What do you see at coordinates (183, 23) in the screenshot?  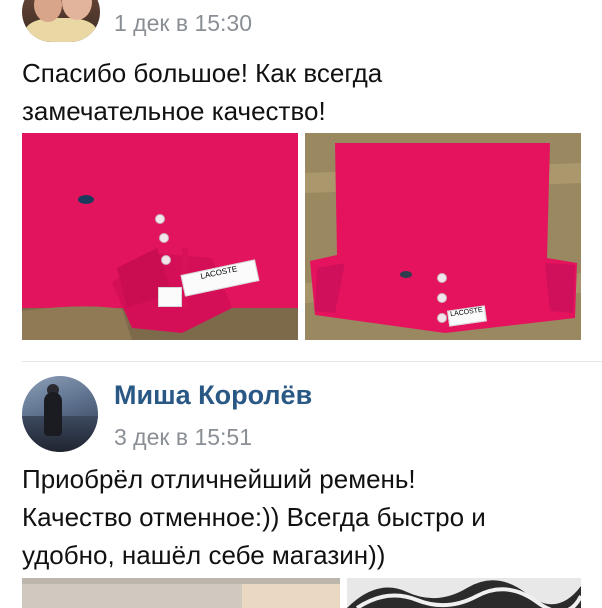 I see `post-timestamp: 1 дек в 15:30` at bounding box center [183, 23].